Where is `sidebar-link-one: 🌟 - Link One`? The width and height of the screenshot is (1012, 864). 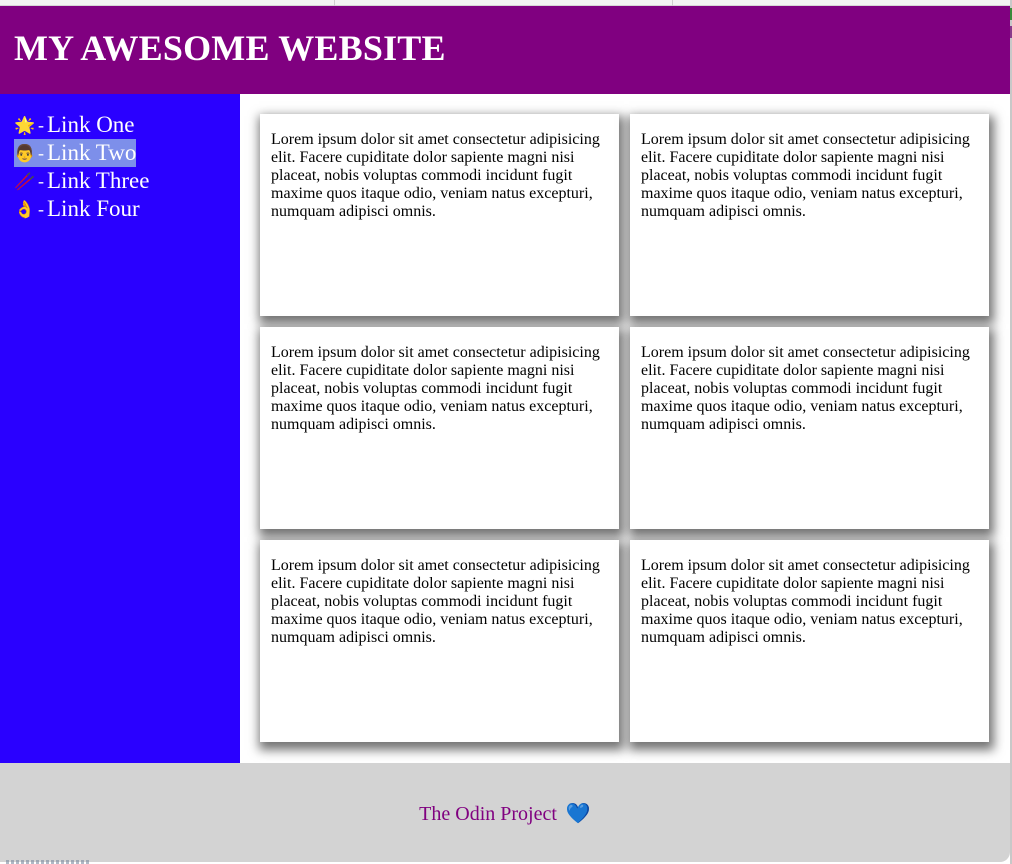 sidebar-link-one: 🌟 - Link One is located at coordinates (74, 125).